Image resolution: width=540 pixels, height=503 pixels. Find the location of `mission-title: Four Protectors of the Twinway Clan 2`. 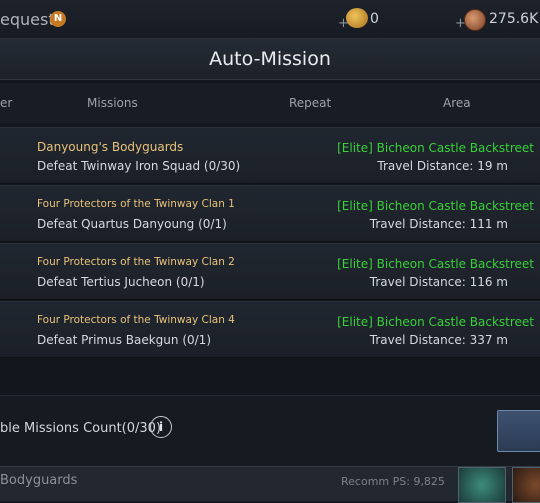

mission-title: Four Protectors of the Twinway Clan 2 is located at coordinates (136, 262).